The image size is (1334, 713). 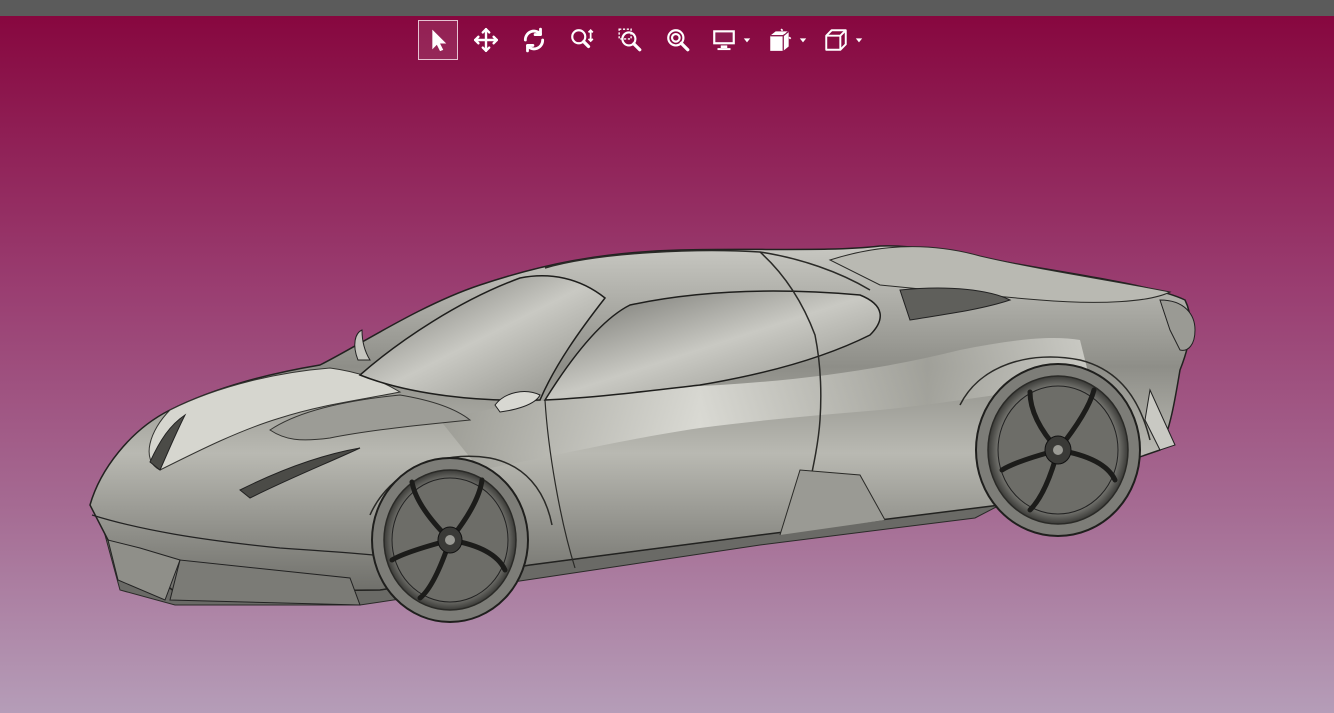 I want to click on section-view-dropdown, so click(x=785, y=40).